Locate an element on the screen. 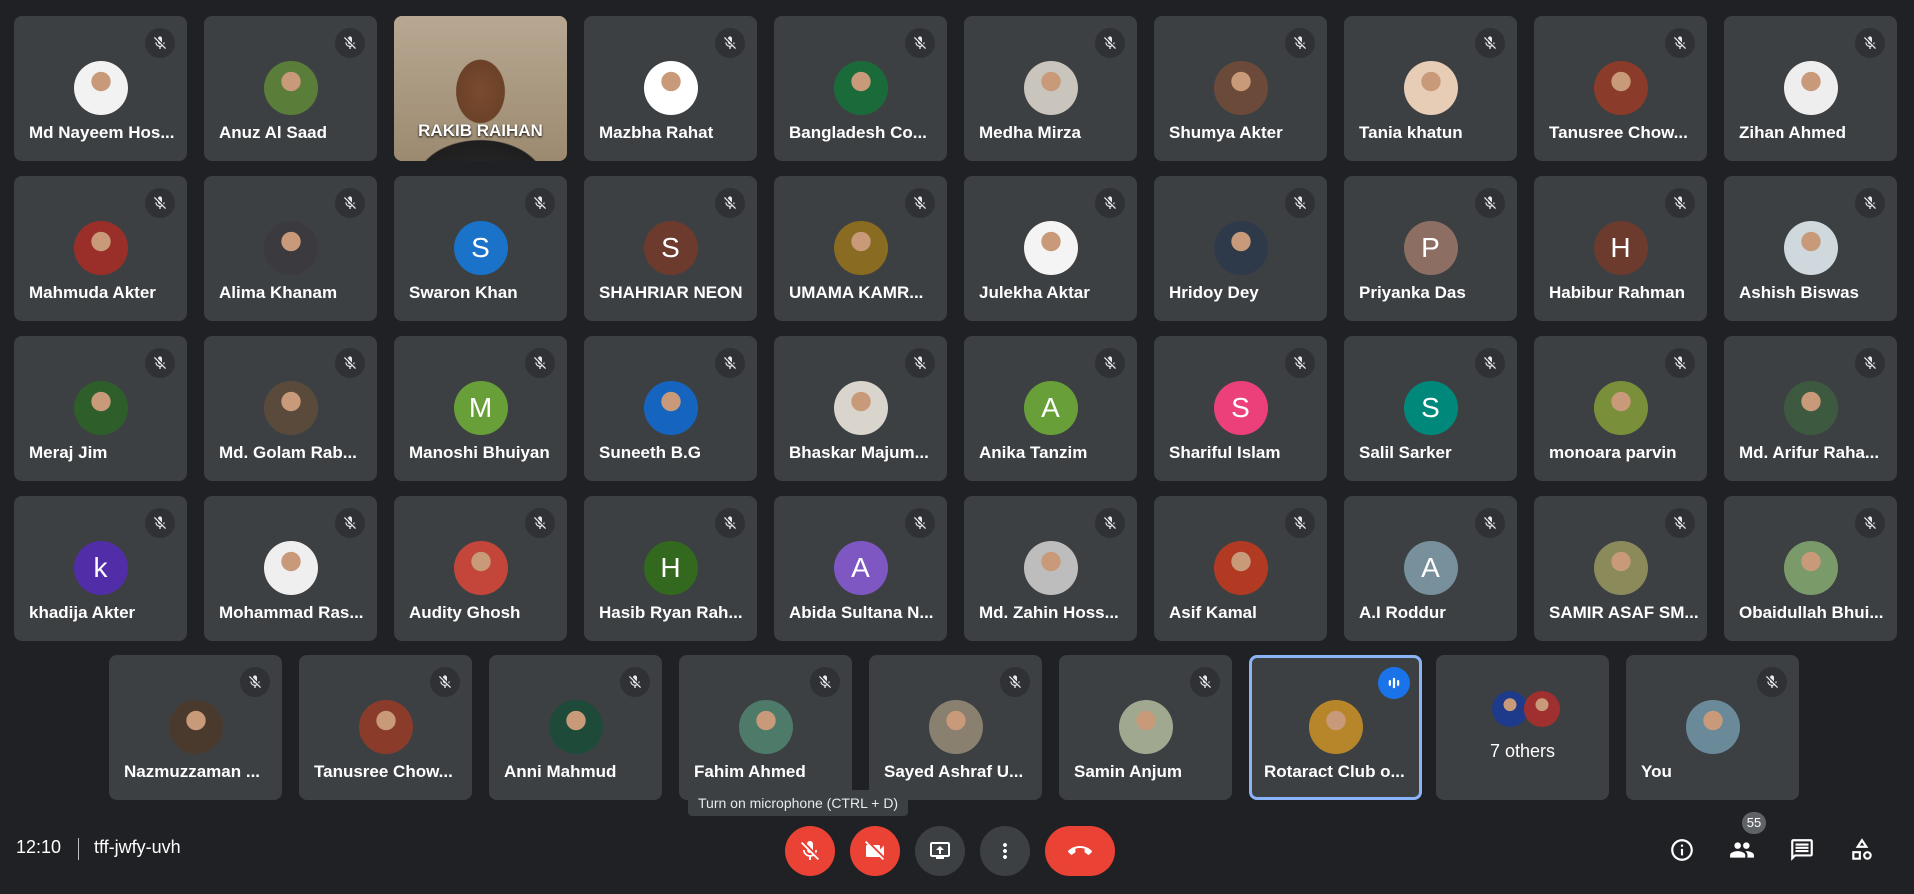 This screenshot has height=894, width=1914. participant-tile: M Manoshi Bhuiyan is located at coordinates (480, 408).